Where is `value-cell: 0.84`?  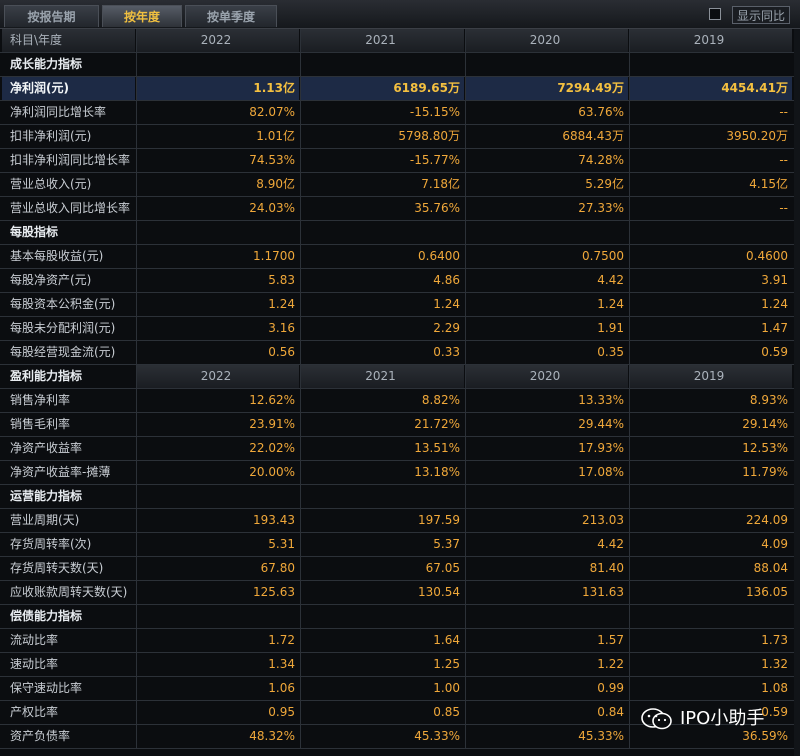
value-cell: 0.84 is located at coordinates (546, 712).